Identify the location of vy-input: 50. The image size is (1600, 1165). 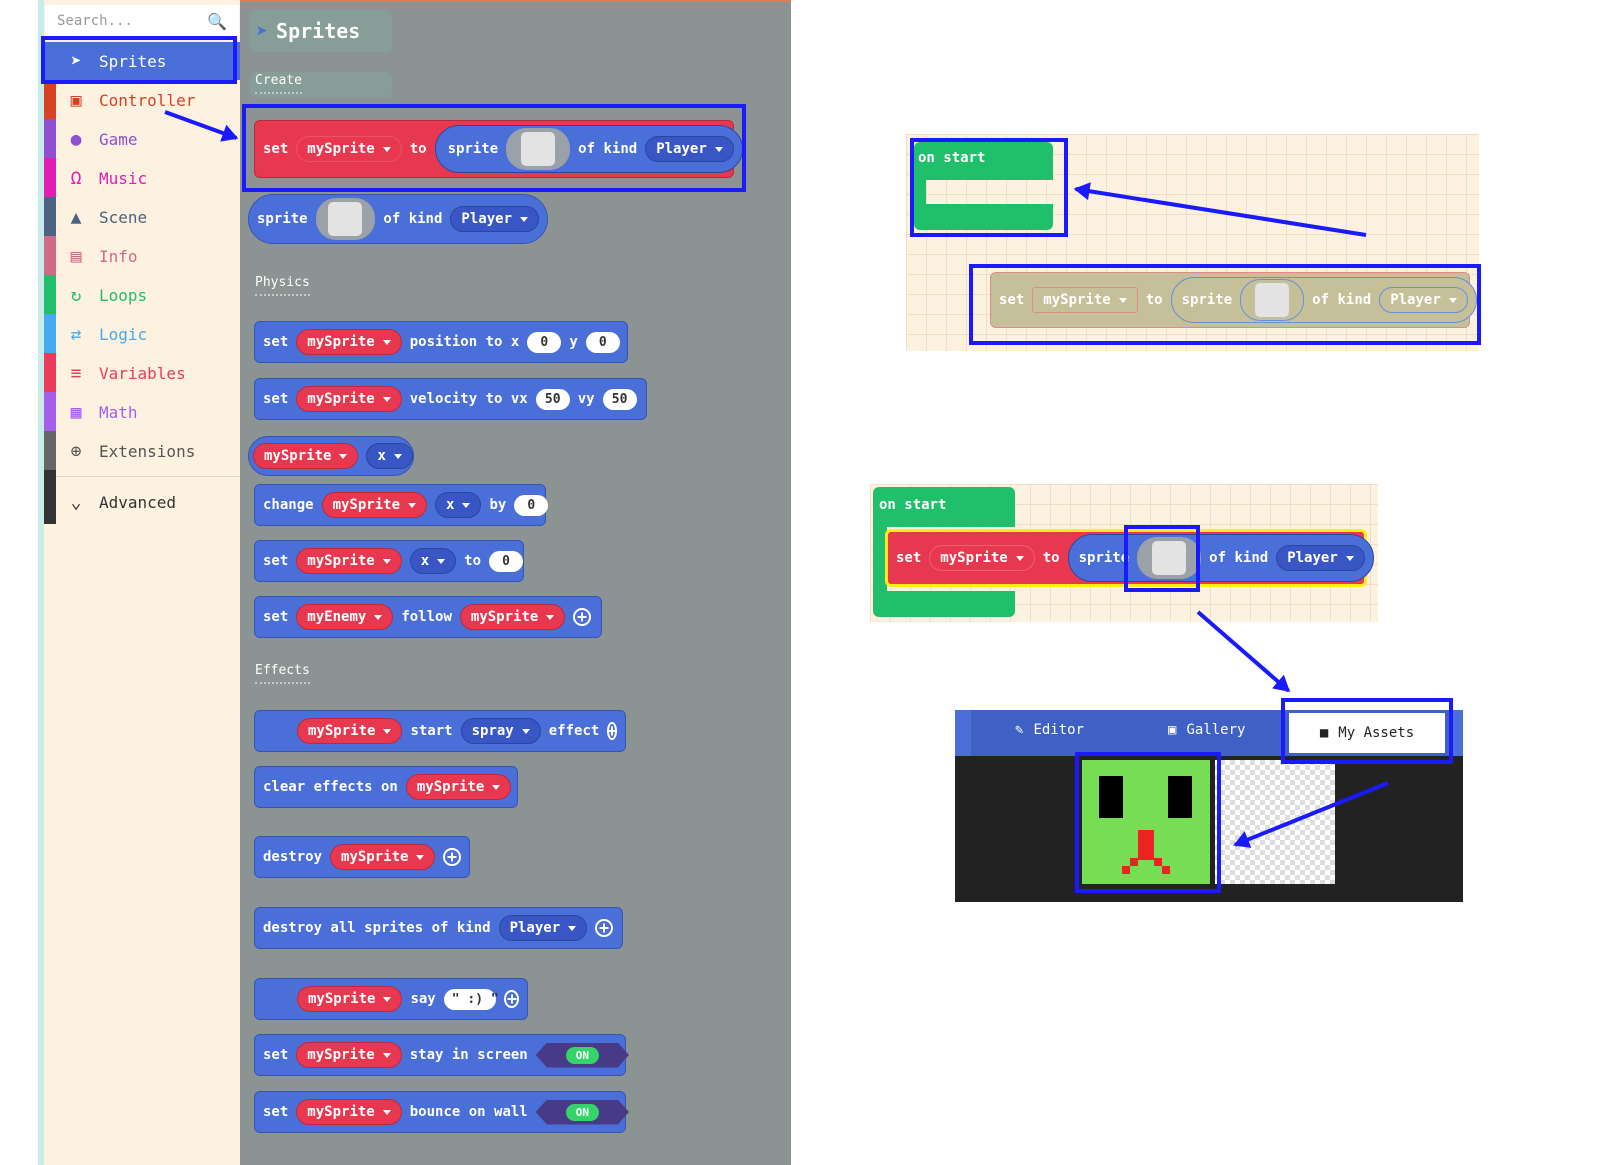
(619, 399).